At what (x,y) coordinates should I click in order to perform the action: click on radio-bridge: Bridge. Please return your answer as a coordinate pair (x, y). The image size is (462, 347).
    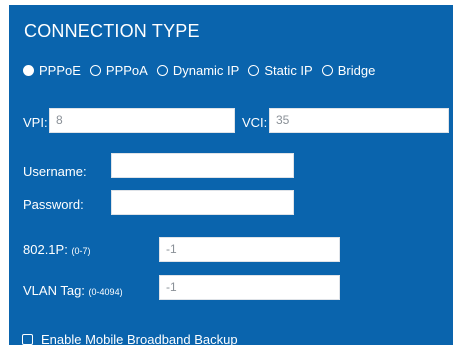
    Looking at the image, I should click on (348, 70).